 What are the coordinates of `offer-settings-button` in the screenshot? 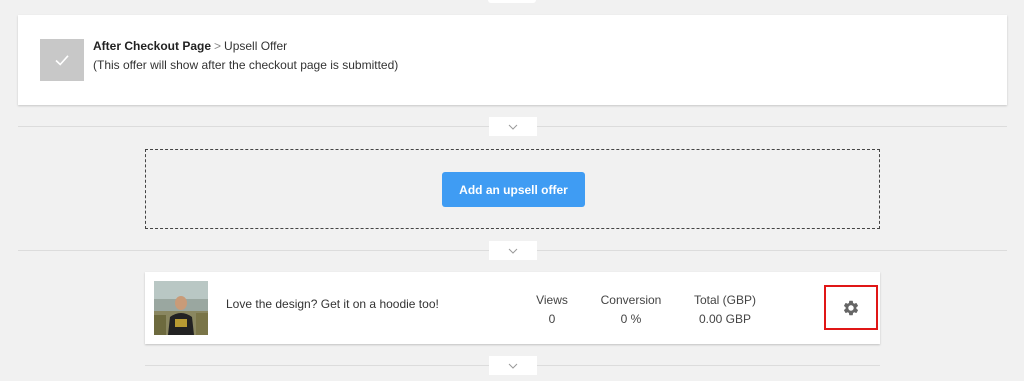 It's located at (851, 307).